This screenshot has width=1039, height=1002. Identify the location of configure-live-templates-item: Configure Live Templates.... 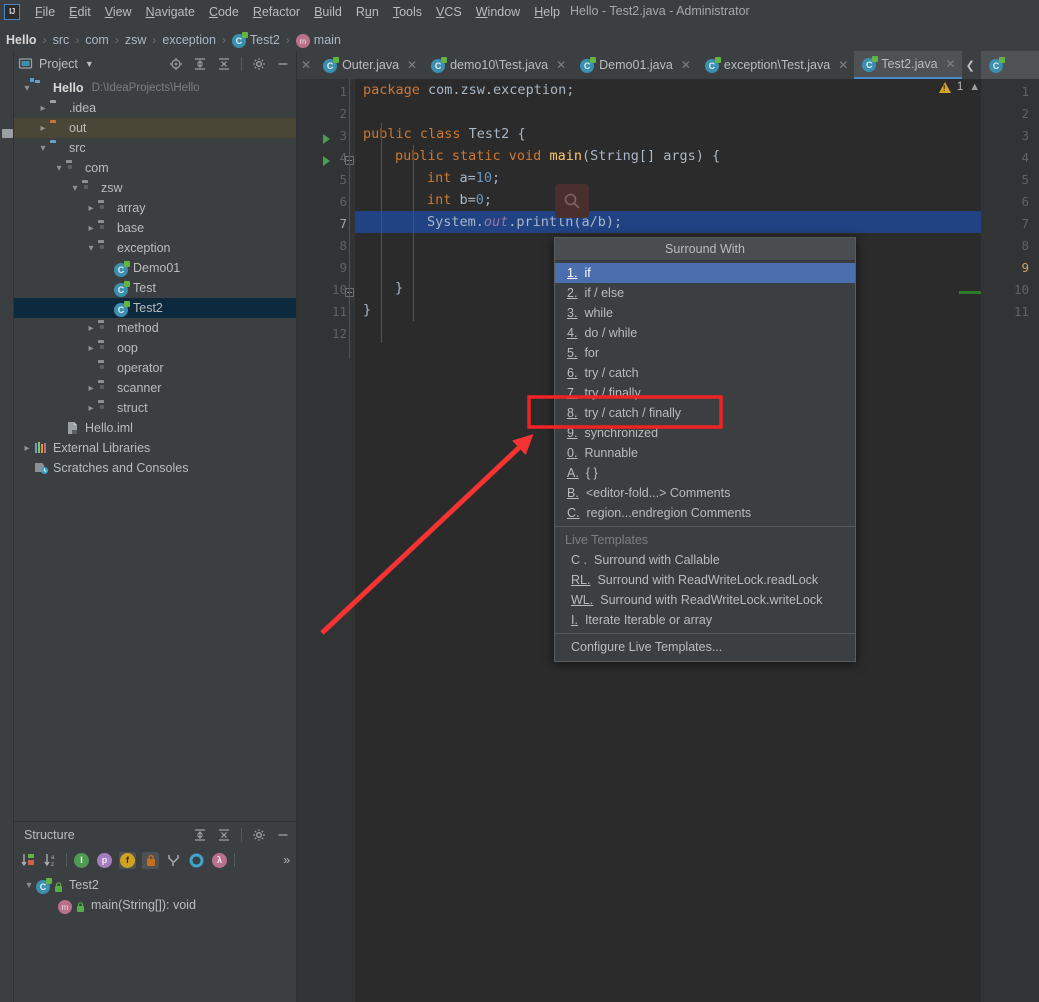
(705, 647).